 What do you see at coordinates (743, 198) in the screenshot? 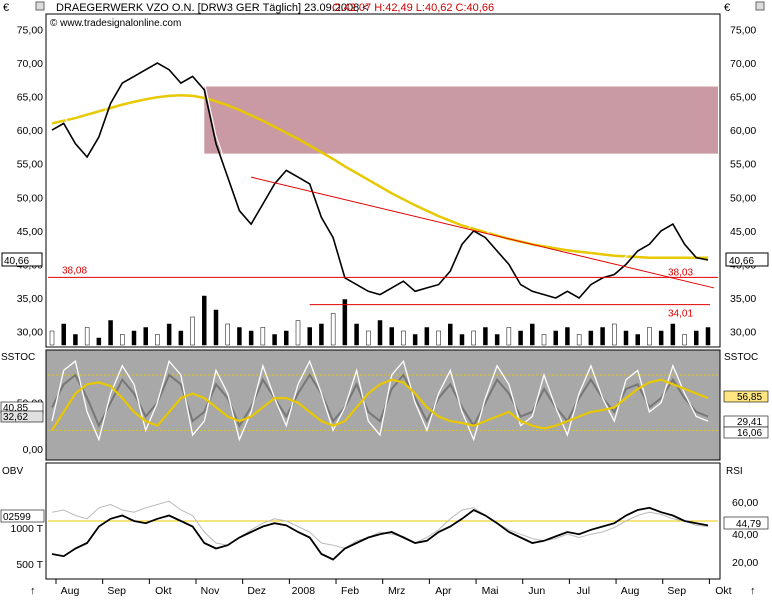
I see `y-tick-right: 50,00` at bounding box center [743, 198].